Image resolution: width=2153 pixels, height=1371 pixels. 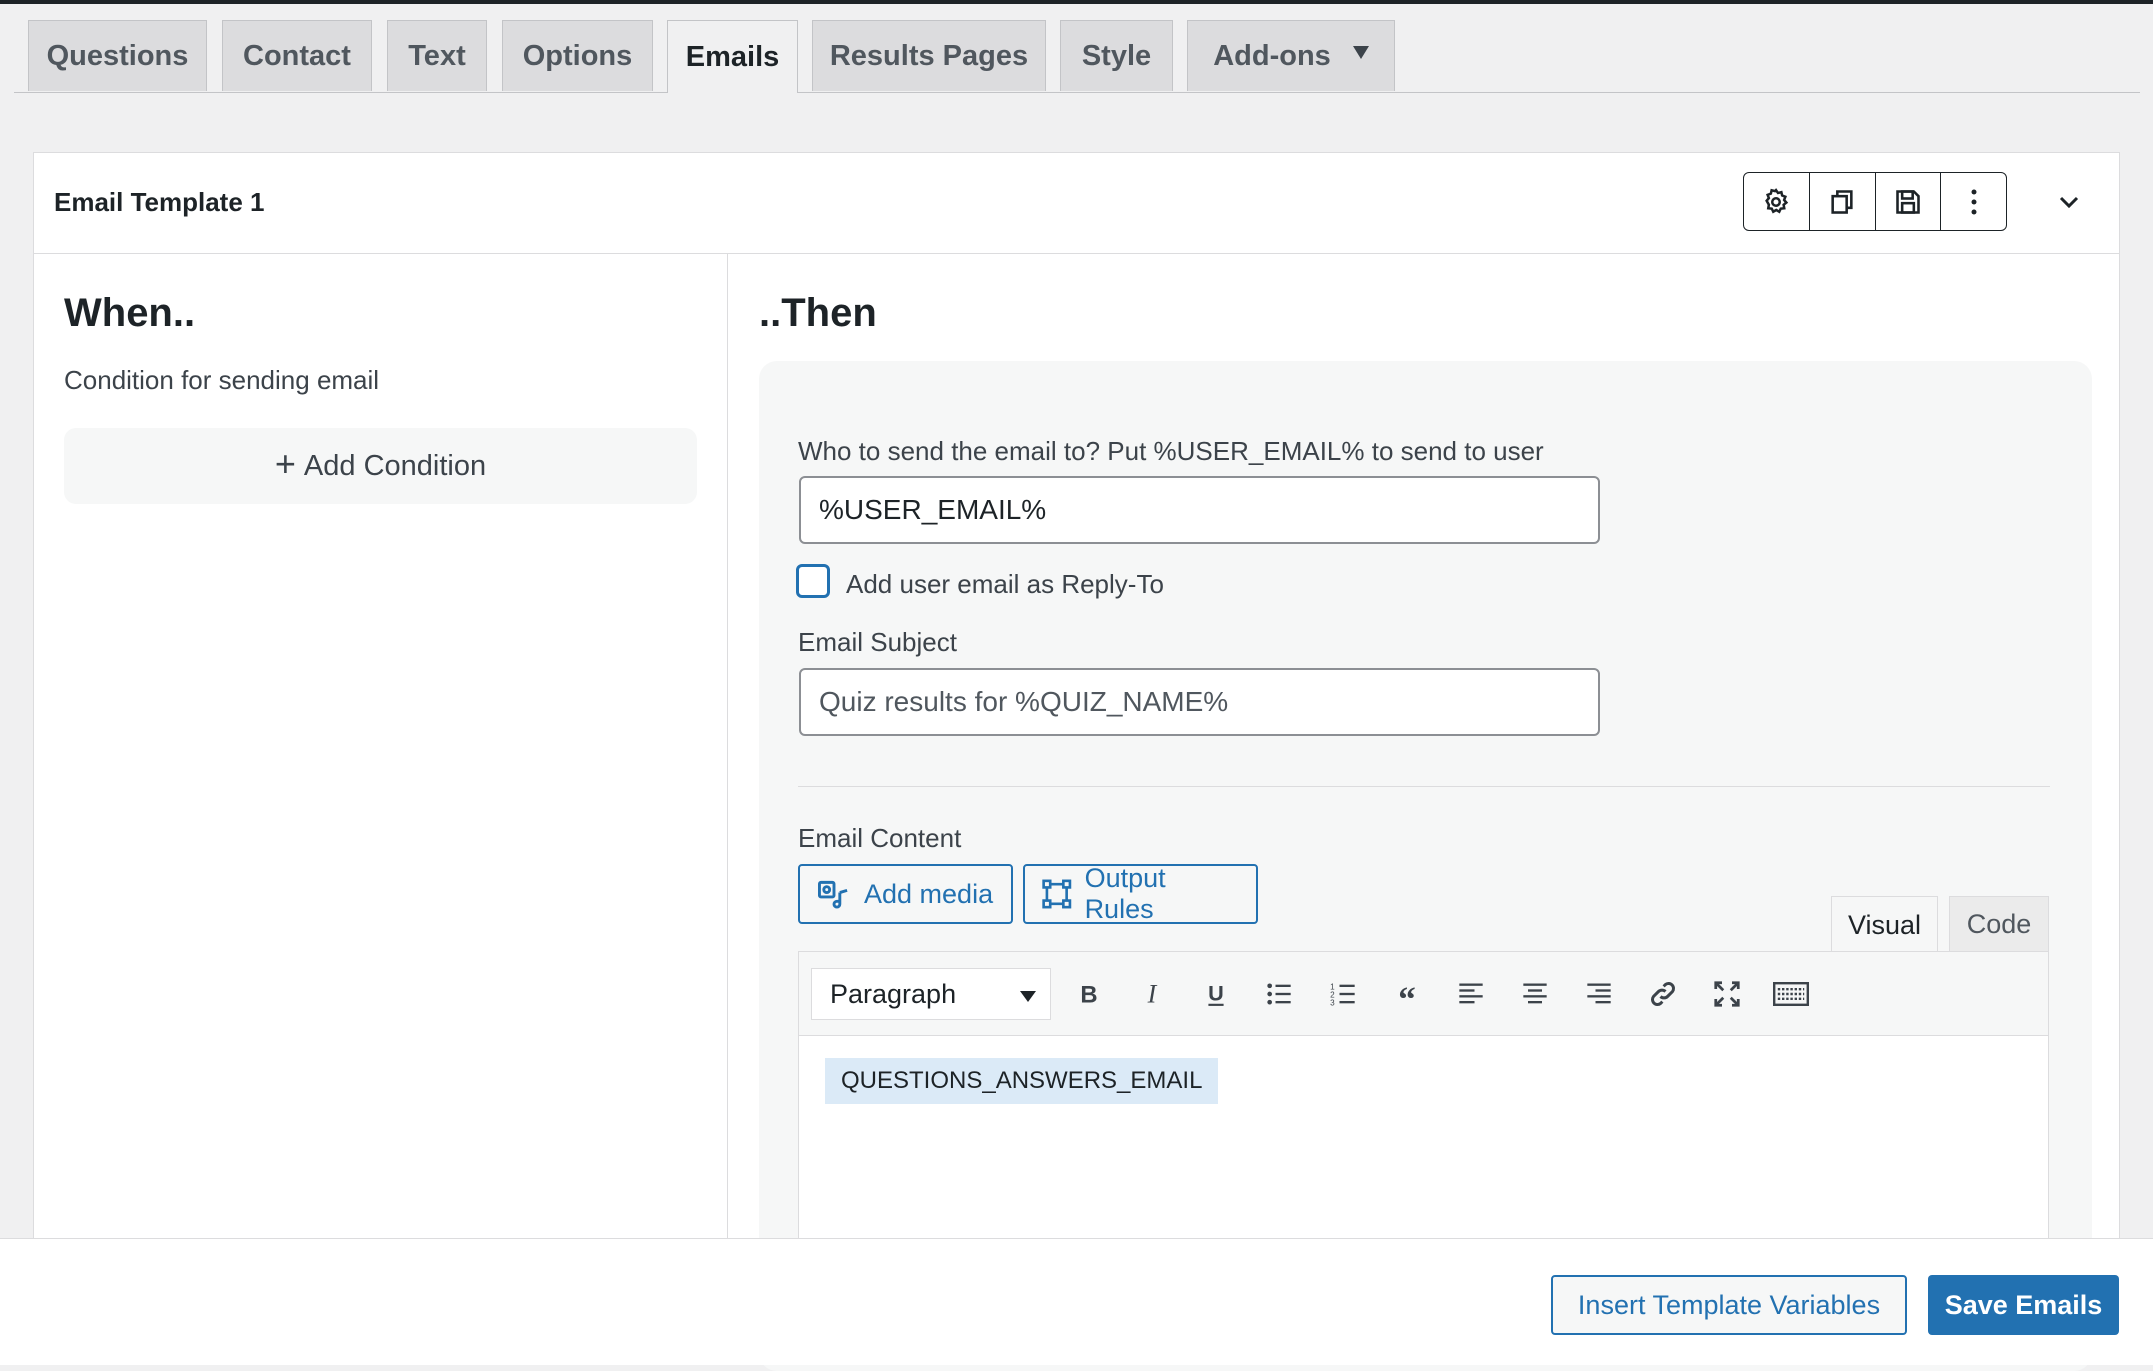 What do you see at coordinates (159, 202) in the screenshot?
I see `email-template-title: Email Template 1` at bounding box center [159, 202].